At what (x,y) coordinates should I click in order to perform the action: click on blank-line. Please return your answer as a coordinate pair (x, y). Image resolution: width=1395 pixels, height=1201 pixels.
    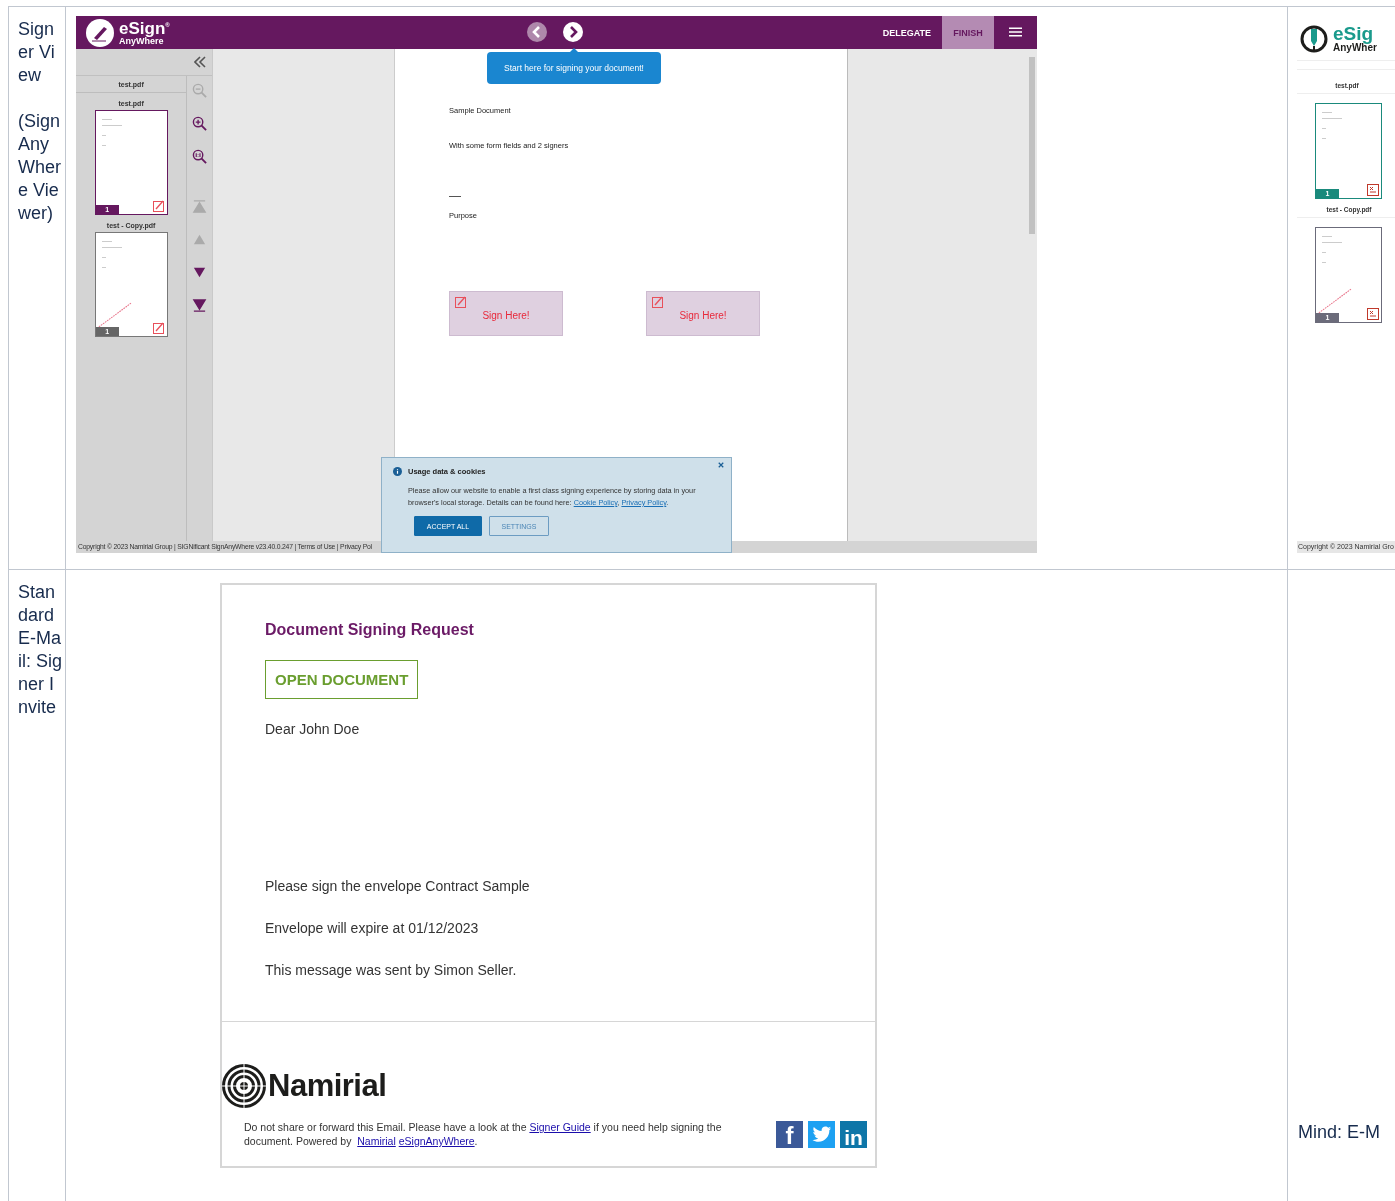
    Looking at the image, I should click on (455, 196).